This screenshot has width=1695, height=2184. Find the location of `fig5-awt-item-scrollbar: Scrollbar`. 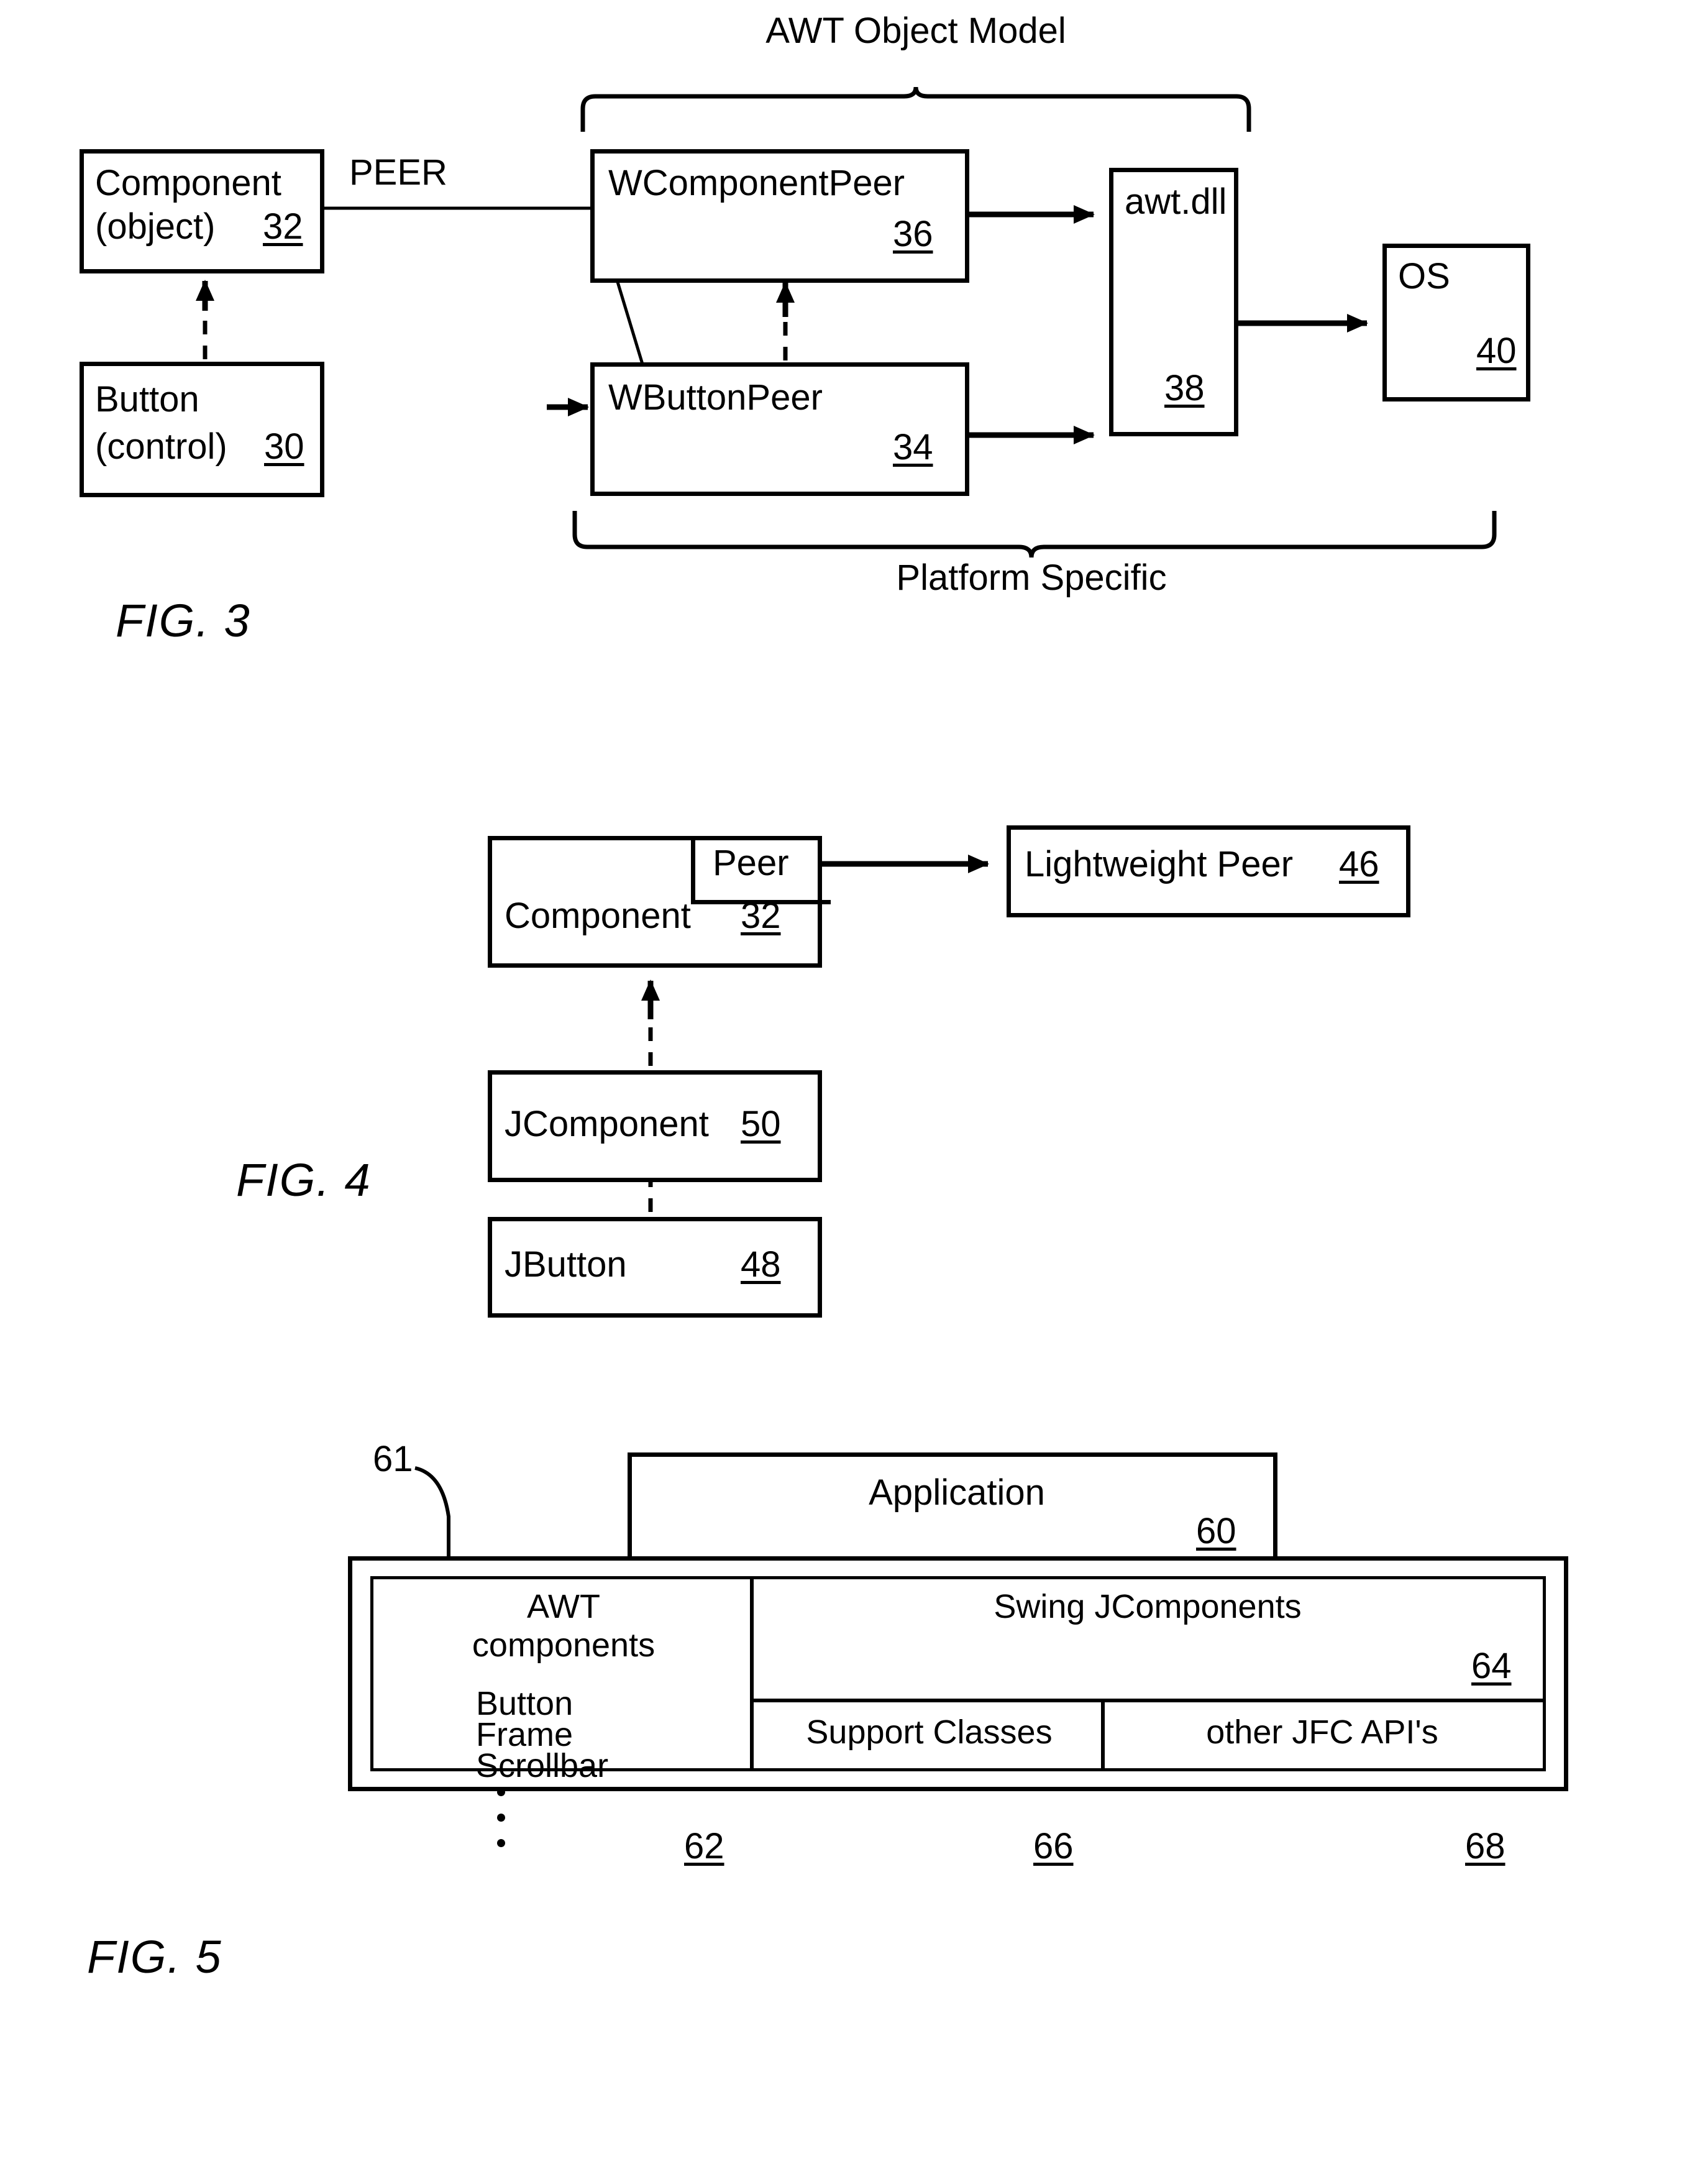

fig5-awt-item-scrollbar: Scrollbar is located at coordinates (543, 1766).